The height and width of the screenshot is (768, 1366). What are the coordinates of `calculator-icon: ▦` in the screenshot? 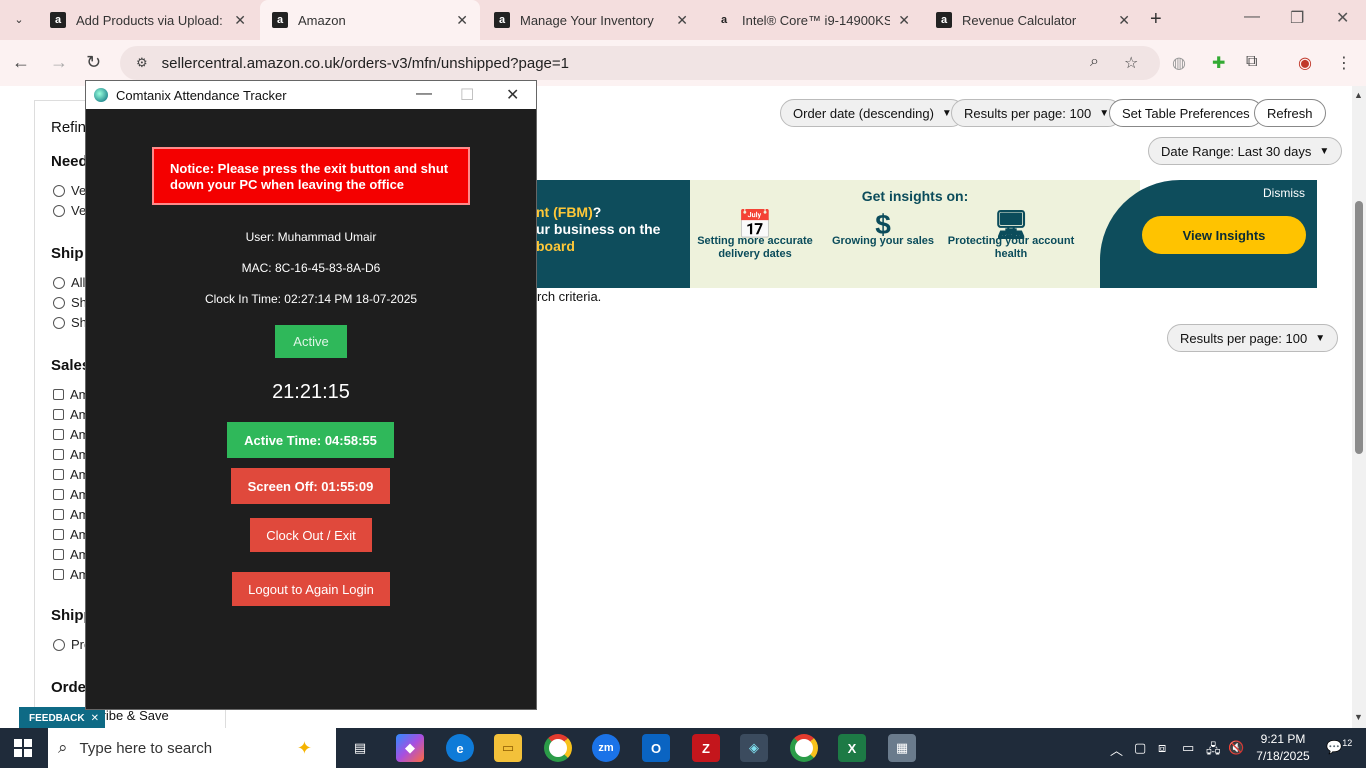 It's located at (902, 748).